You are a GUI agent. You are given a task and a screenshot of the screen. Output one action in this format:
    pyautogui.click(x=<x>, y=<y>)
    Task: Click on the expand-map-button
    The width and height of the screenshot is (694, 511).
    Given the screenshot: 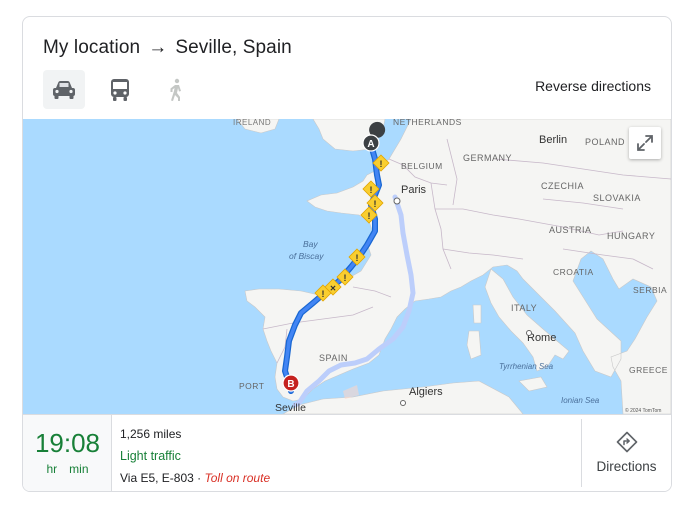 What is the action you would take?
    pyautogui.click(x=645, y=143)
    